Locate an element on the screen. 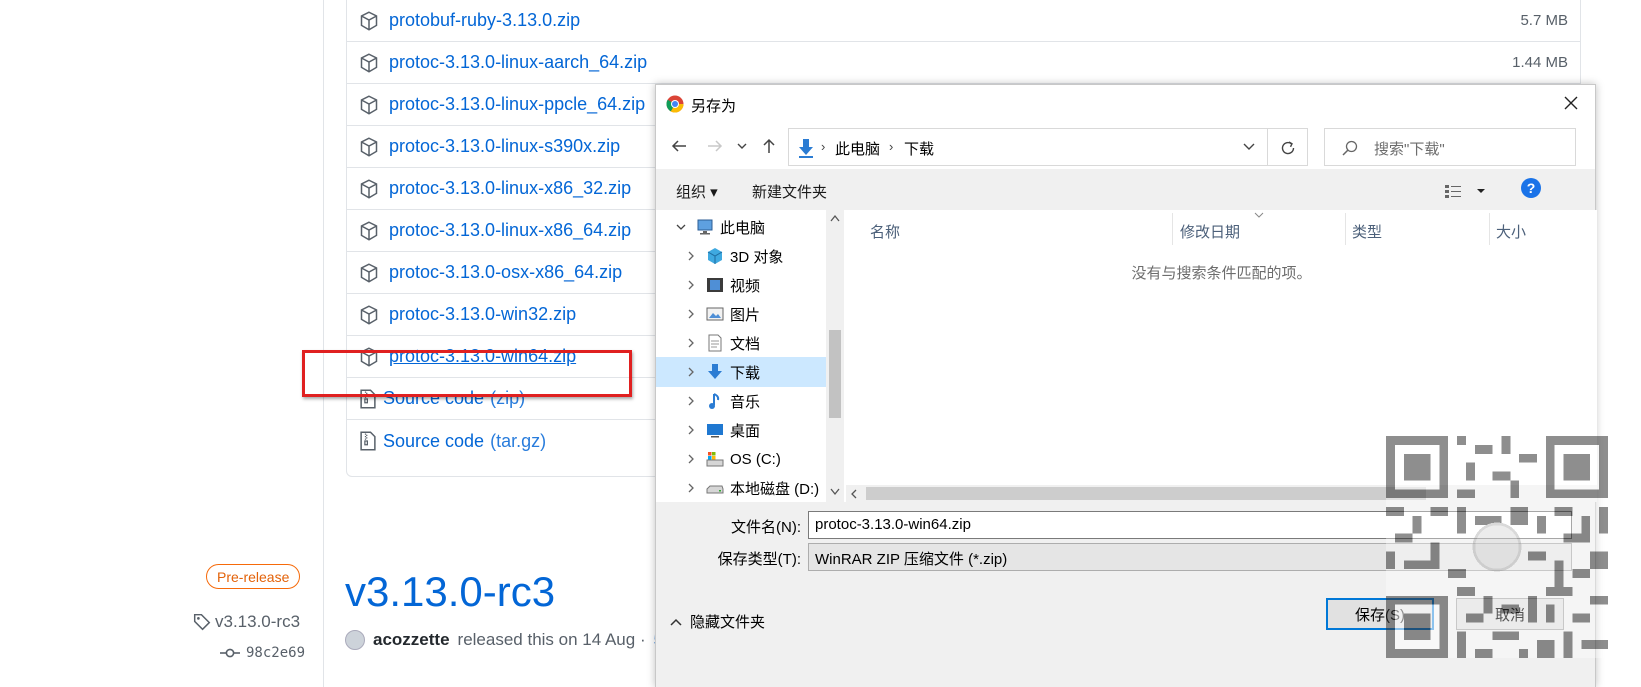 The height and width of the screenshot is (687, 1641). asset-link: protoc-3.13.0-osx-x86_64.zip is located at coordinates (505, 272).